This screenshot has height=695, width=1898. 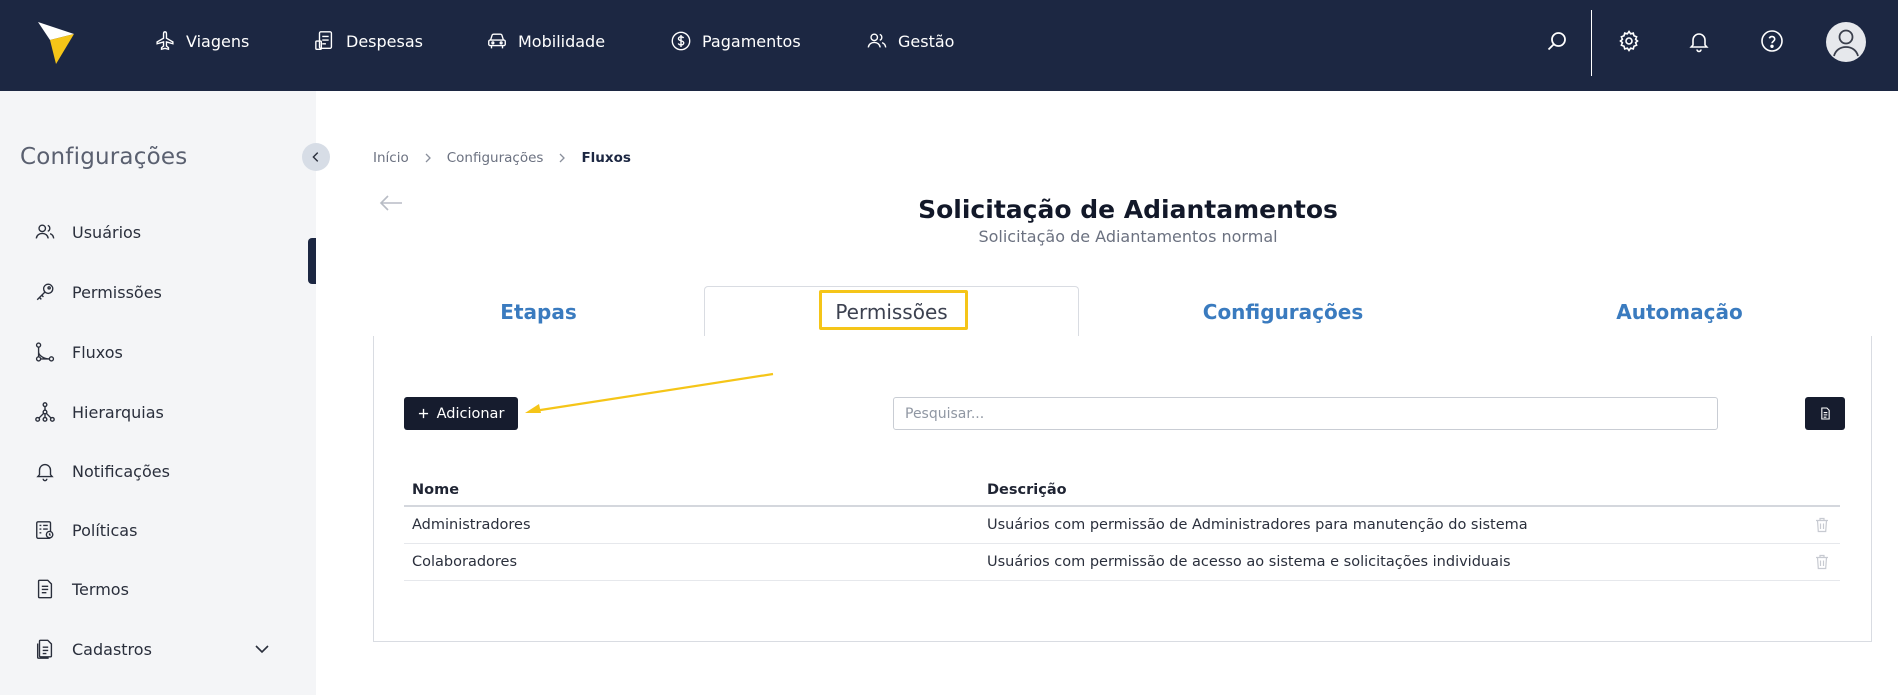 I want to click on settings-button, so click(x=1629, y=41).